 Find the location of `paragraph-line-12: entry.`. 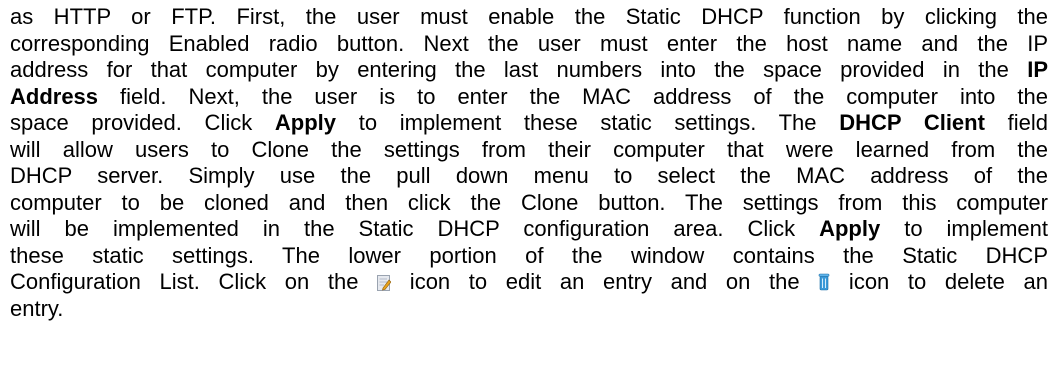

paragraph-line-12: entry. is located at coordinates (529, 309).